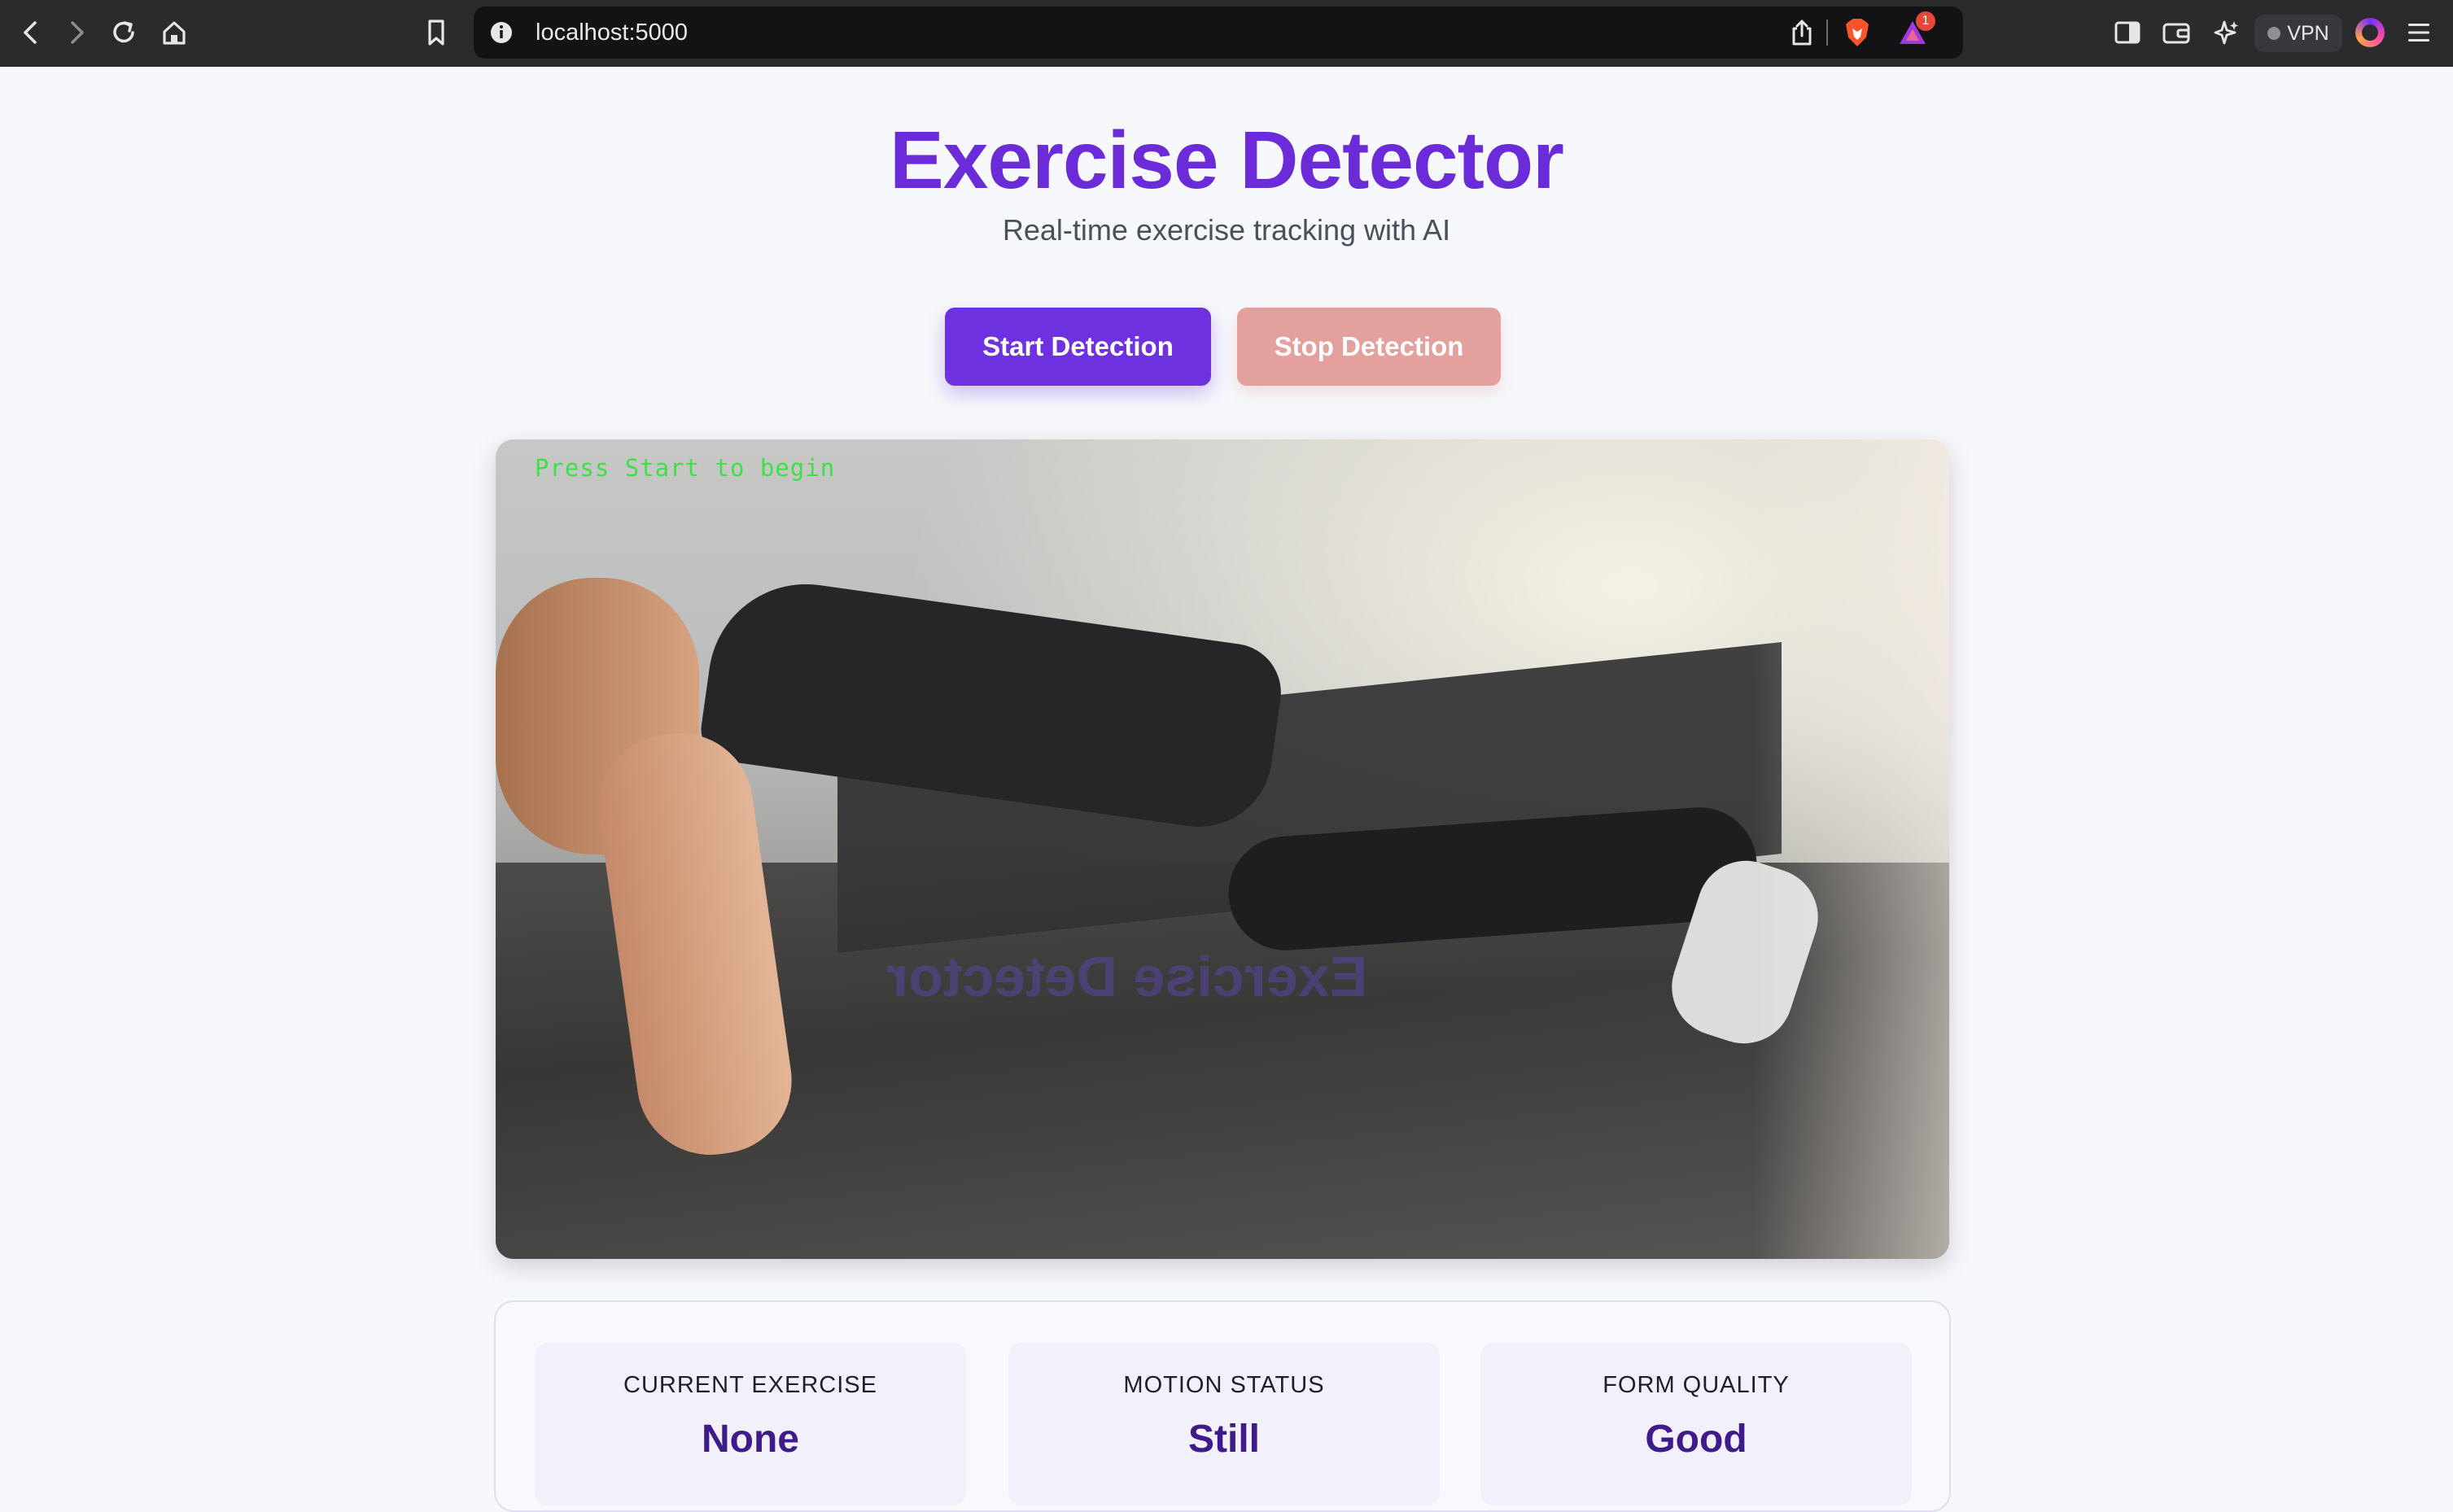 The image size is (2453, 1512). Describe the element at coordinates (1369, 347) in the screenshot. I see `stop-detection-button: Stop Detection` at that location.